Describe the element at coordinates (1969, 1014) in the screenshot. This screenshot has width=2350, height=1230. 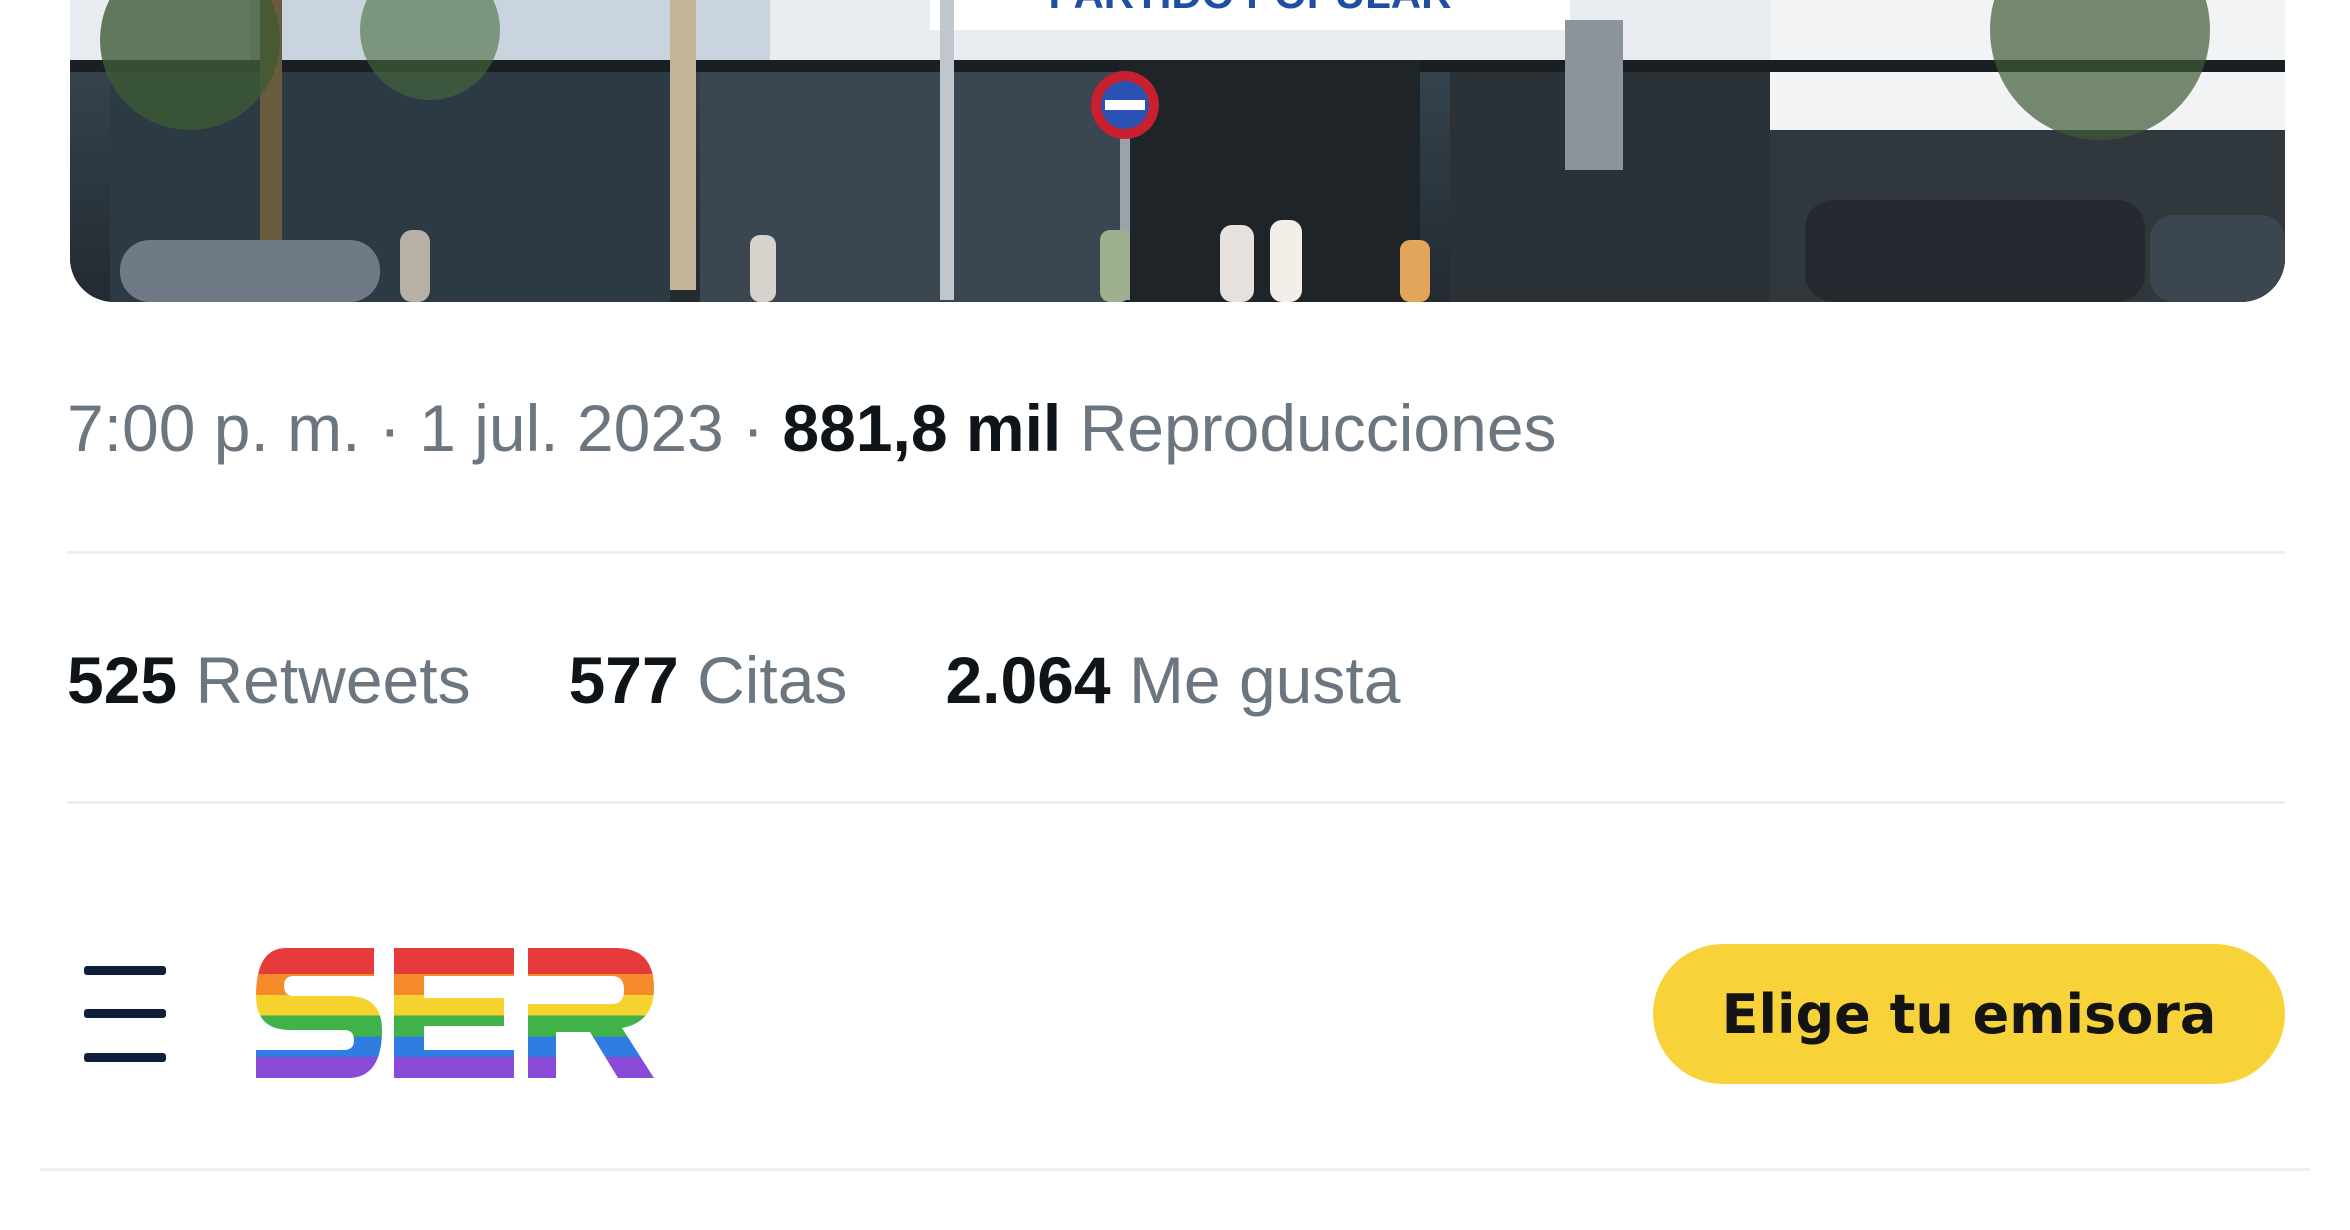
I see `choose-station-button: Elige tu emisora` at that location.